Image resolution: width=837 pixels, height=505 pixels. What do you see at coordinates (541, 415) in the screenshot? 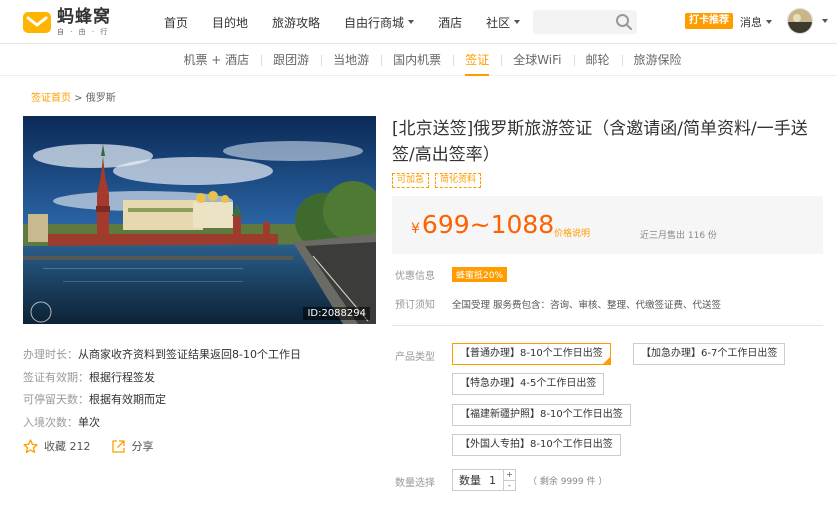
I see `type-option-fujian-xinjiang: 【福建新疆护照】8-10个工作日出签` at bounding box center [541, 415].